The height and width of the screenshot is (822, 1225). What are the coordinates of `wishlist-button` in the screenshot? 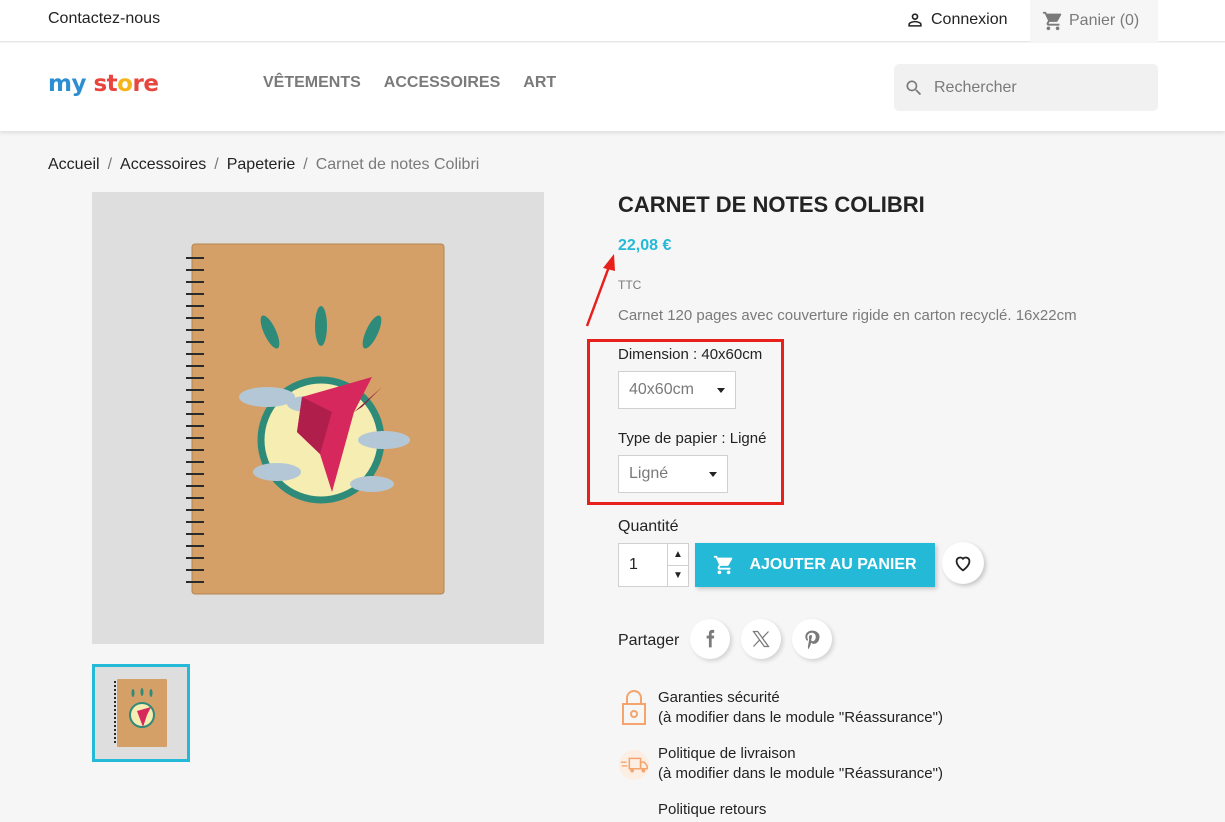 It's located at (963, 563).